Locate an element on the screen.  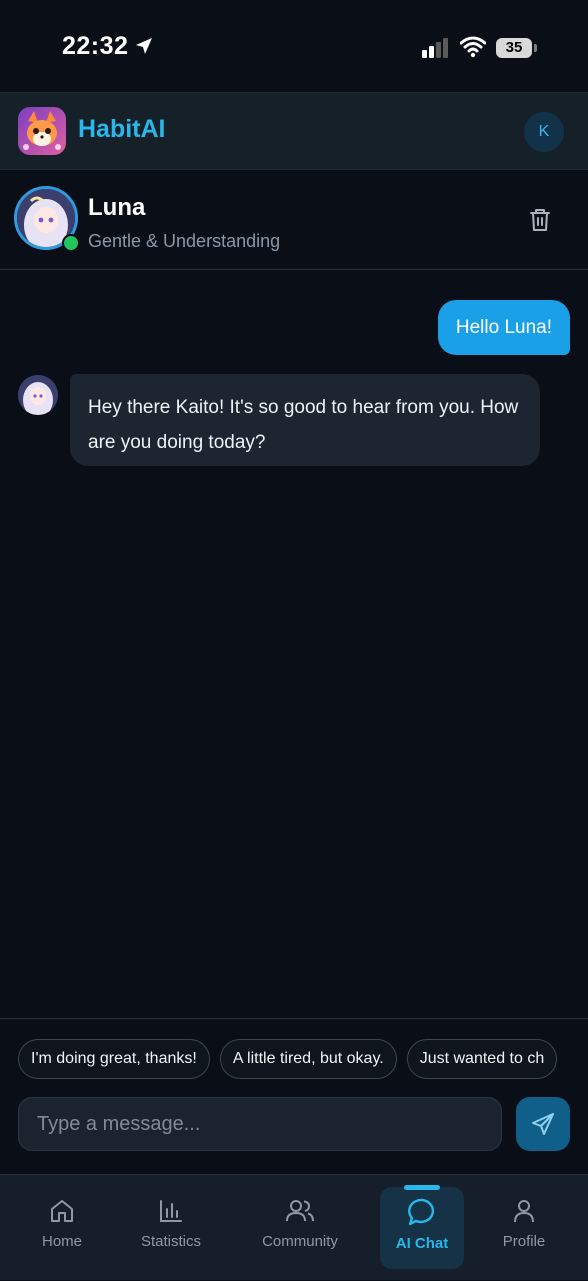
trash-icon is located at coordinates (540, 220).